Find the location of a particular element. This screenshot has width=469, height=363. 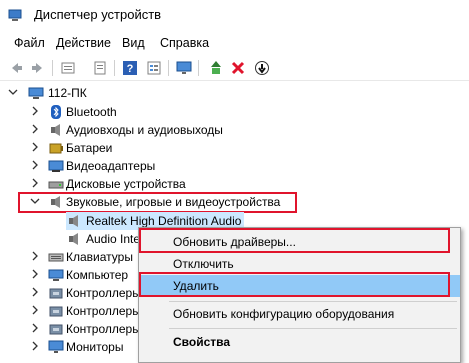

context-item-properties: Свойства is located at coordinates (299, 342).